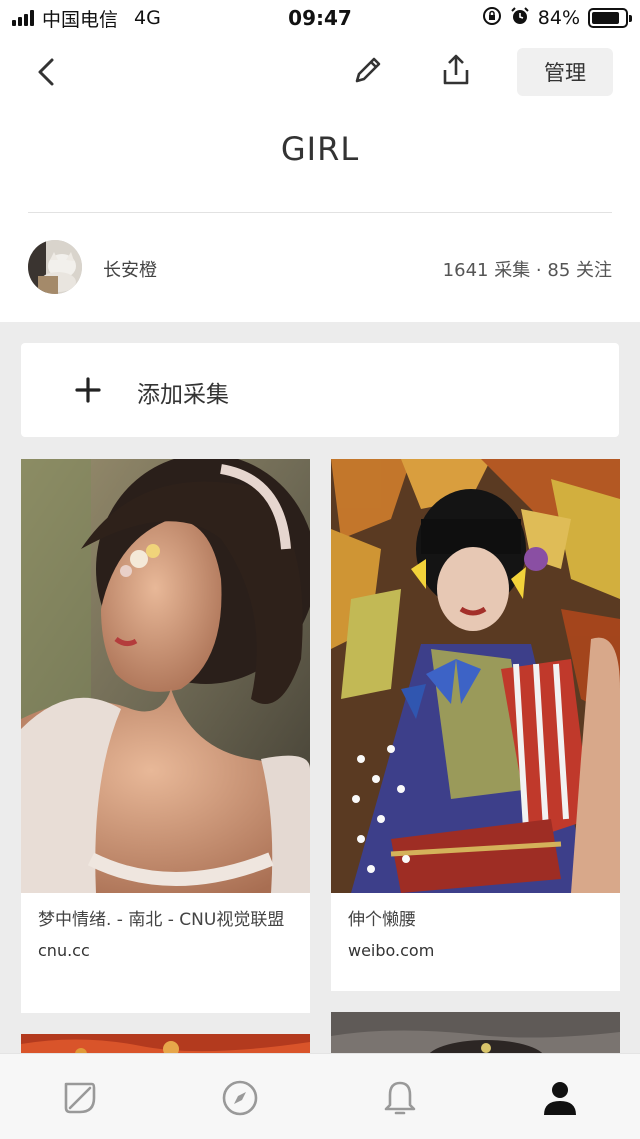 This screenshot has width=640, height=1139. What do you see at coordinates (183, 395) in the screenshot?
I see `add-collect-label: 添加采集` at bounding box center [183, 395].